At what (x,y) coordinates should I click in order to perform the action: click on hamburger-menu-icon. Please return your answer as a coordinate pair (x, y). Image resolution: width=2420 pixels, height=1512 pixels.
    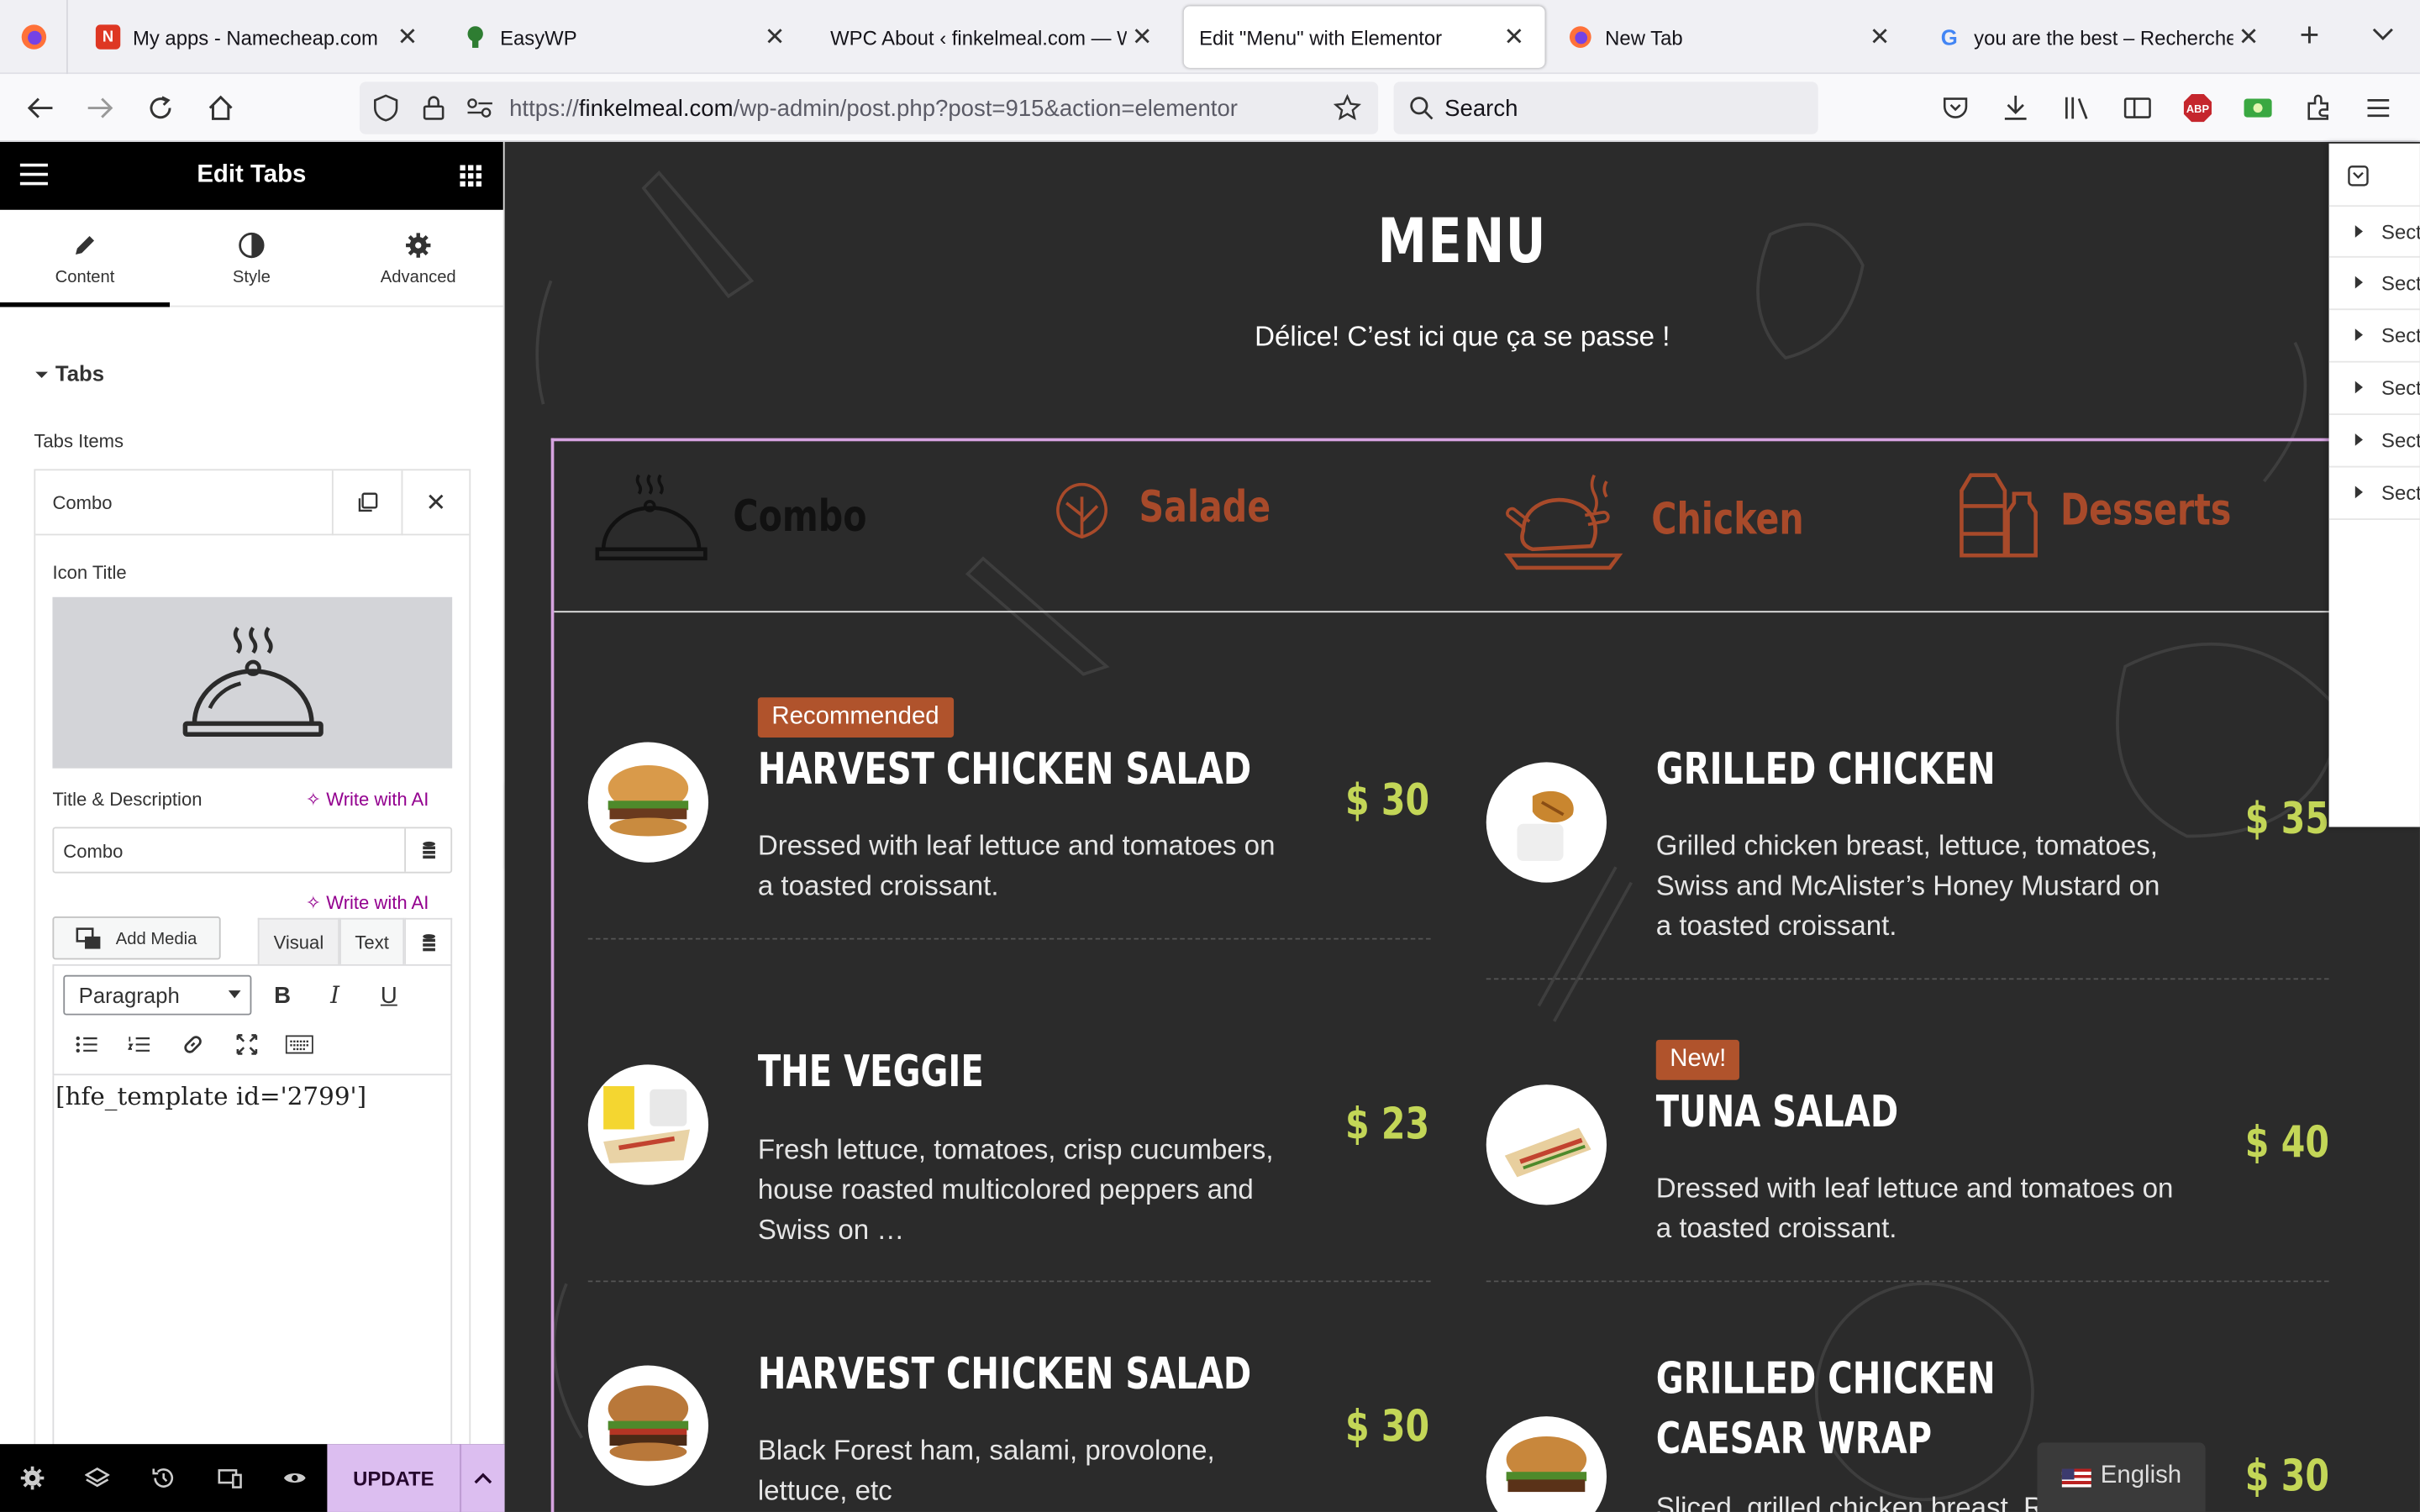
    Looking at the image, I should click on (34, 178).